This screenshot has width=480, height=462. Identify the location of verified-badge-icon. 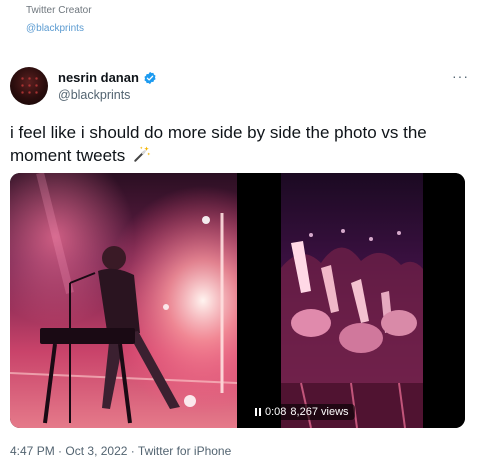
(150, 77).